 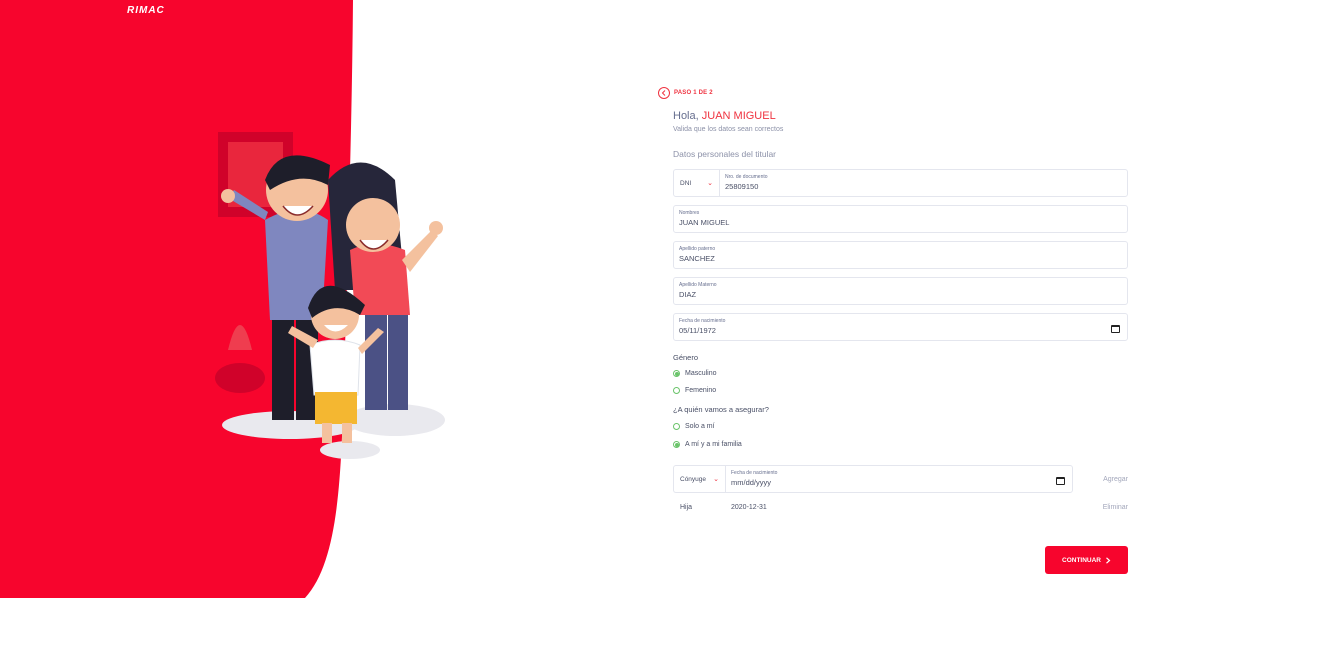 What do you see at coordinates (704, 222) in the screenshot?
I see `field-value: JUAN MIGUEL` at bounding box center [704, 222].